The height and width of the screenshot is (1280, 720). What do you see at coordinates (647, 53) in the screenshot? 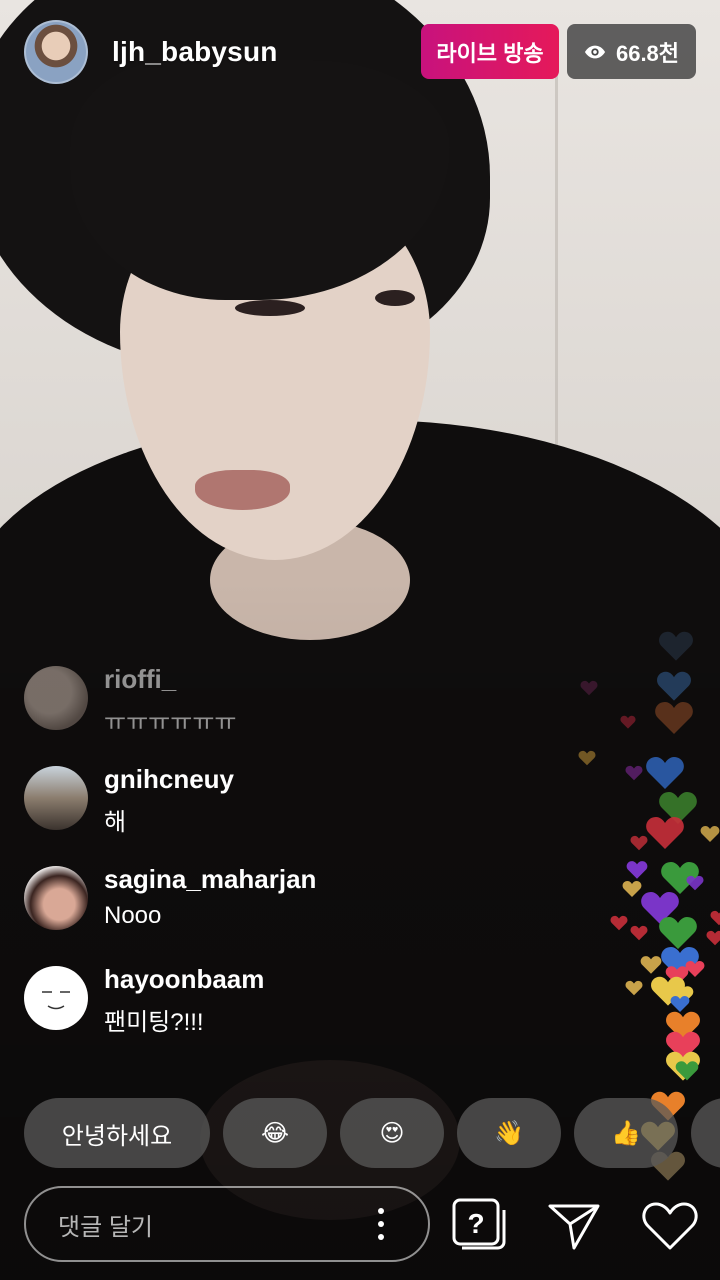
I see `viewer-count: 66.8천` at bounding box center [647, 53].